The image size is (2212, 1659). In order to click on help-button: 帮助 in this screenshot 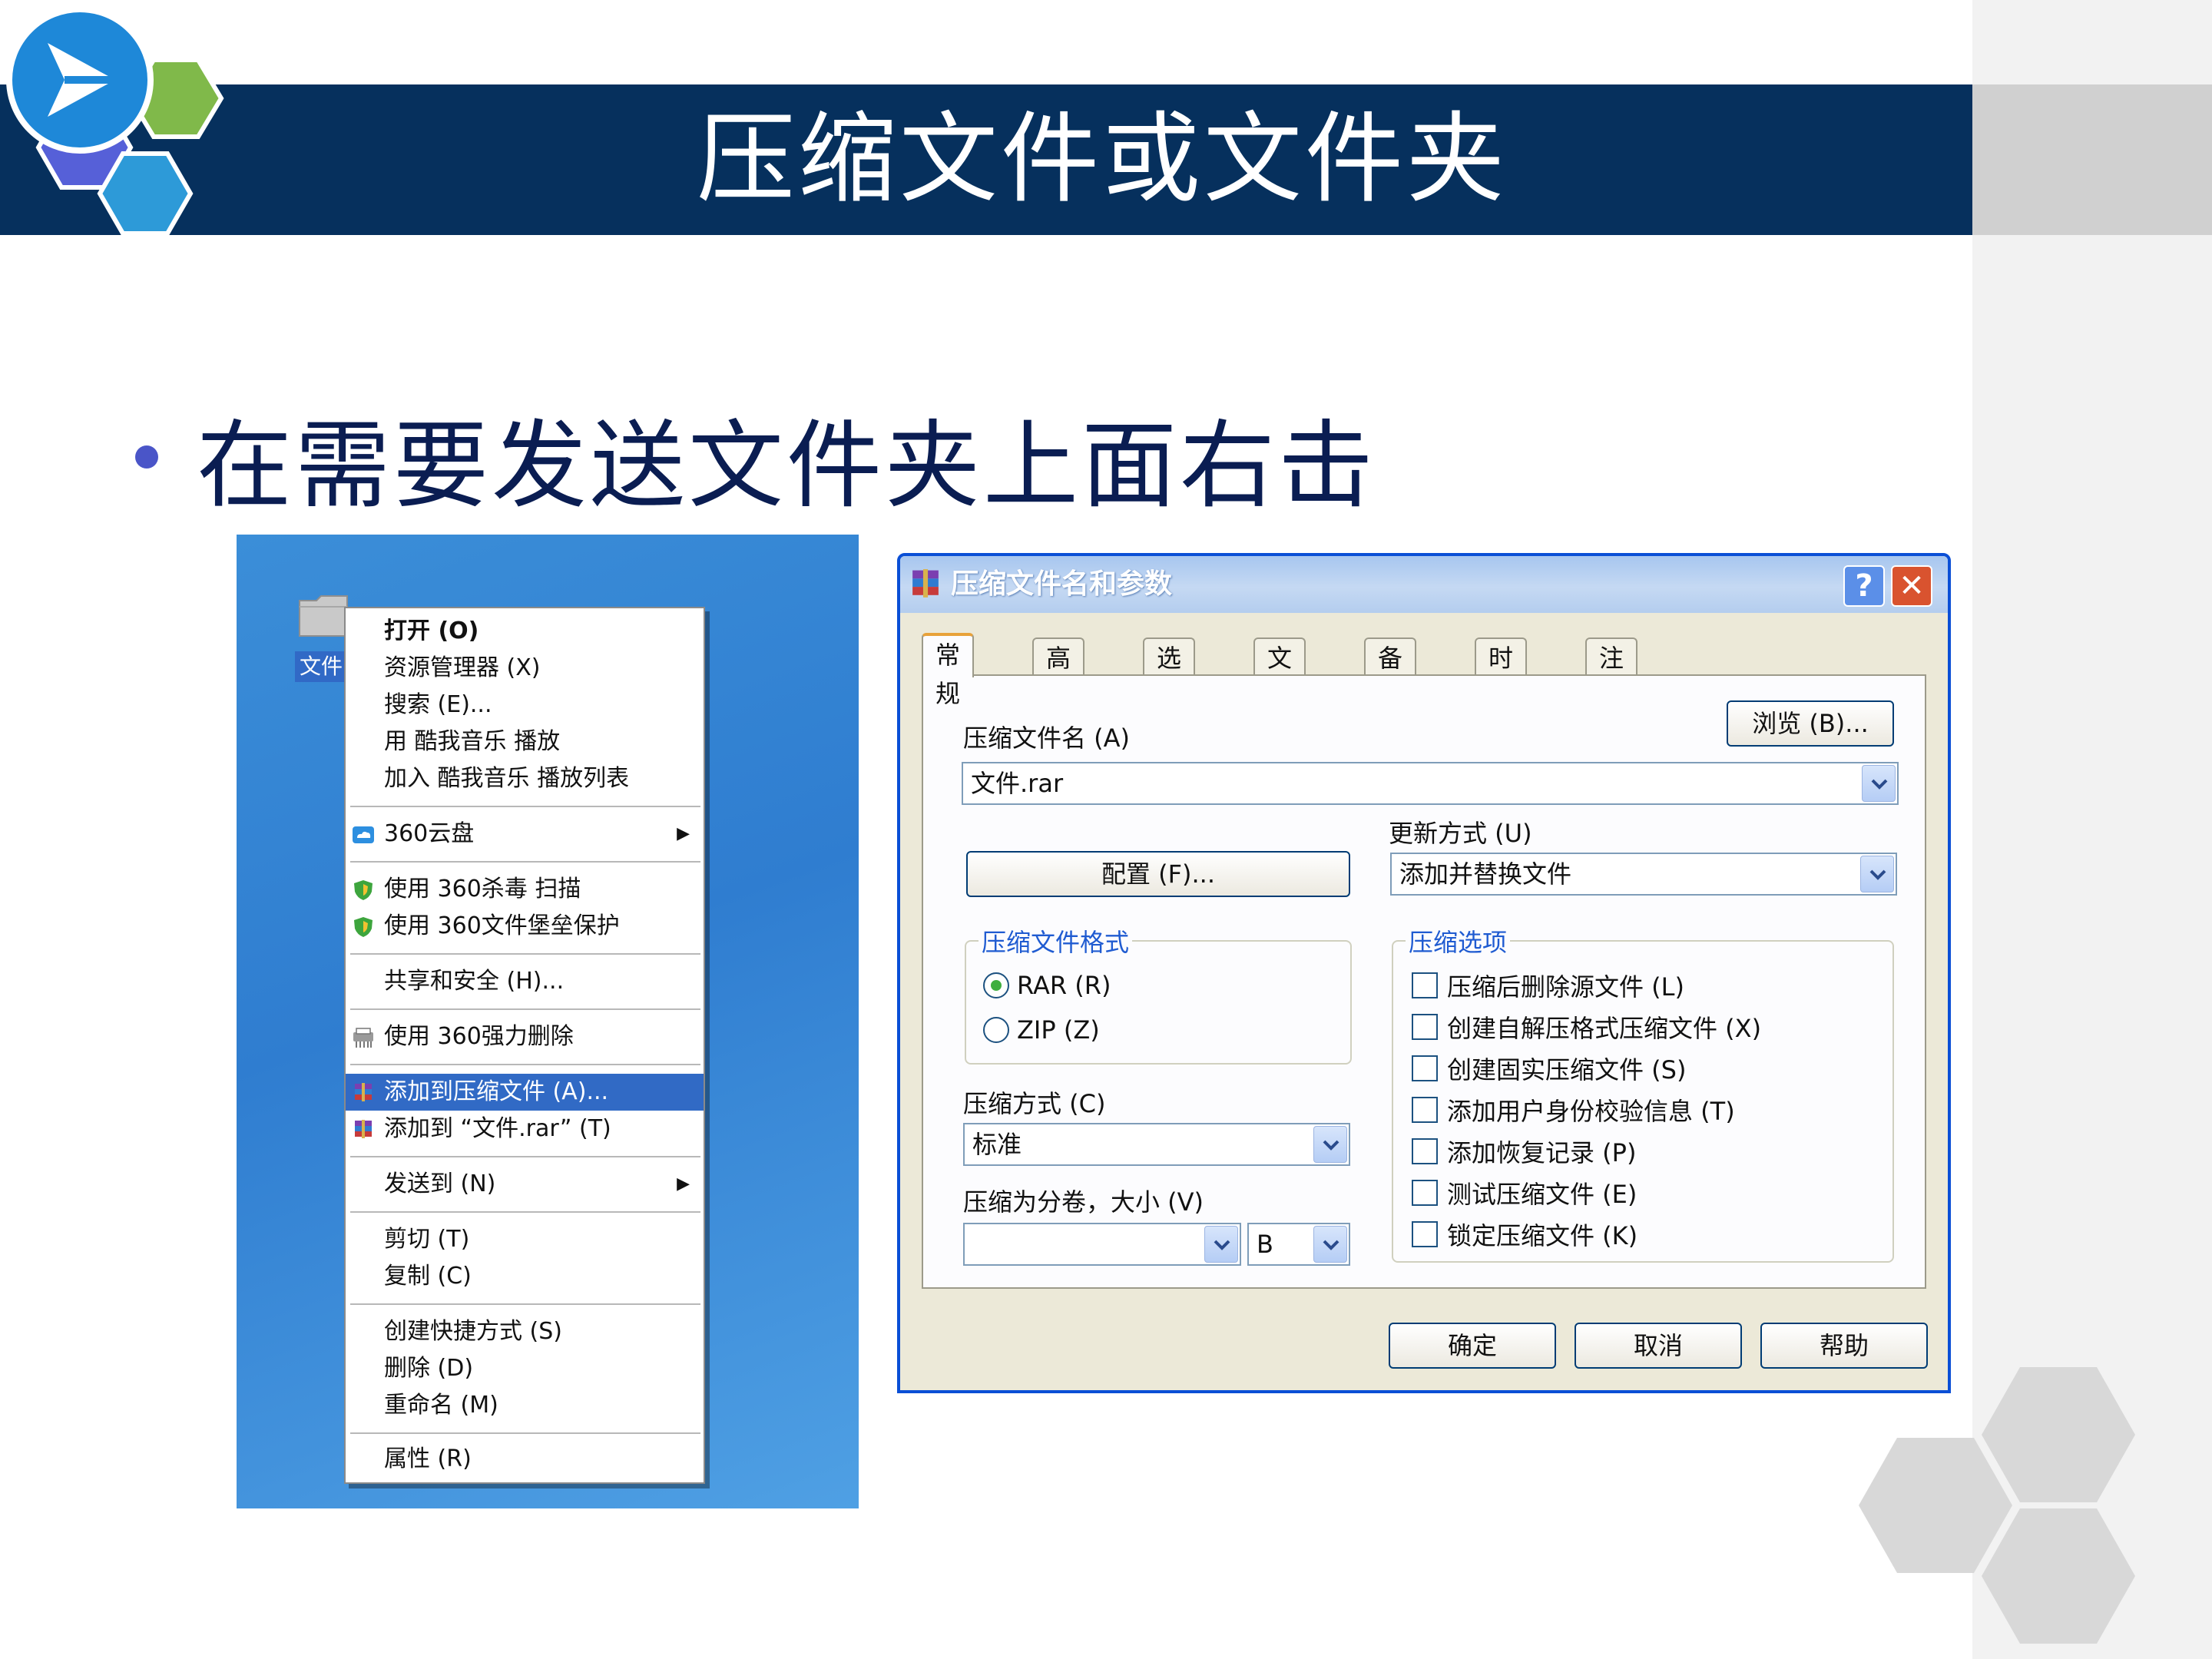, I will do `click(1844, 1346)`.